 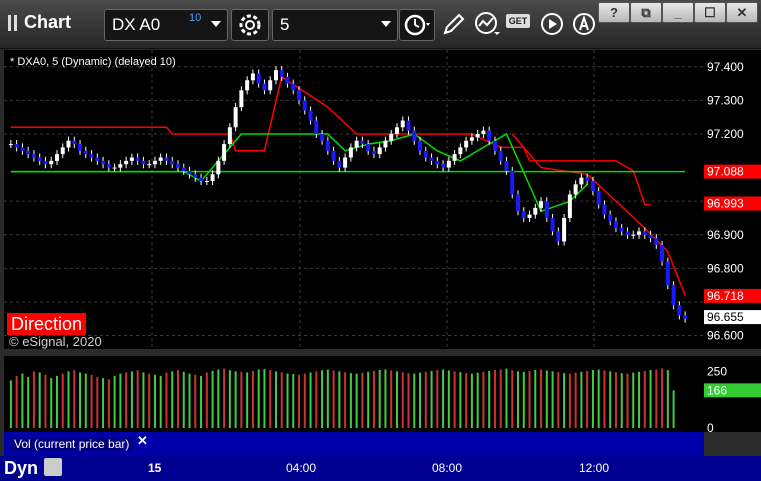 I want to click on get-data-icon: GET, so click(x=518, y=21).